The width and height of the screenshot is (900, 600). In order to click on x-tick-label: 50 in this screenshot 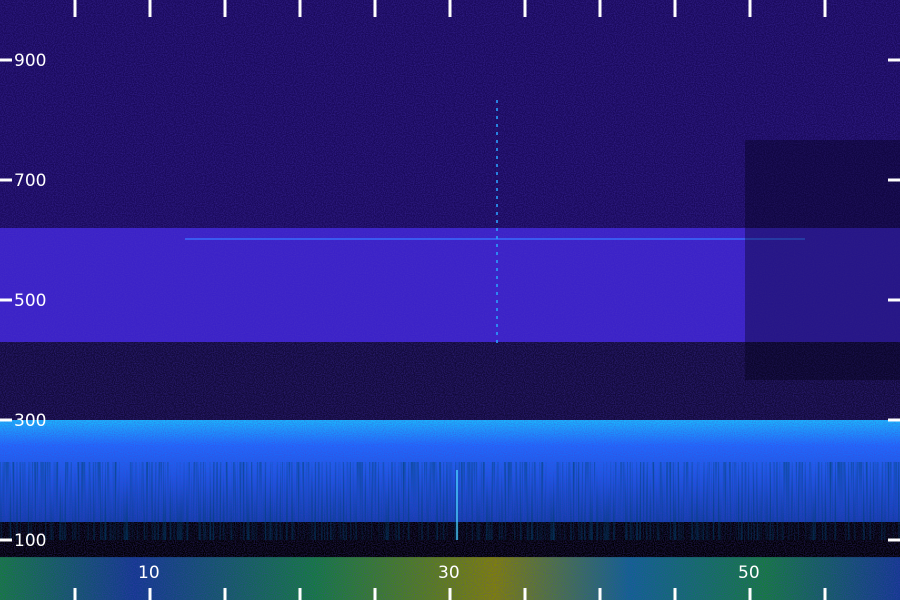, I will do `click(749, 573)`.